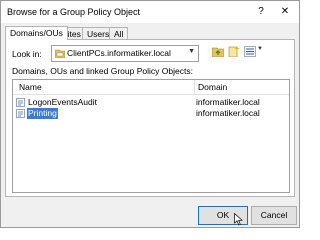  Describe the element at coordinates (60, 54) in the screenshot. I see `ou-folder-icon` at that location.